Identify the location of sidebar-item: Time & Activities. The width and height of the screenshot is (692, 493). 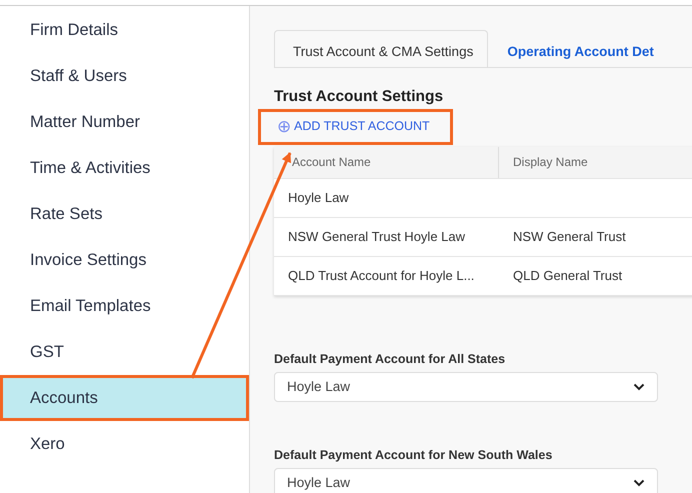
(124, 168).